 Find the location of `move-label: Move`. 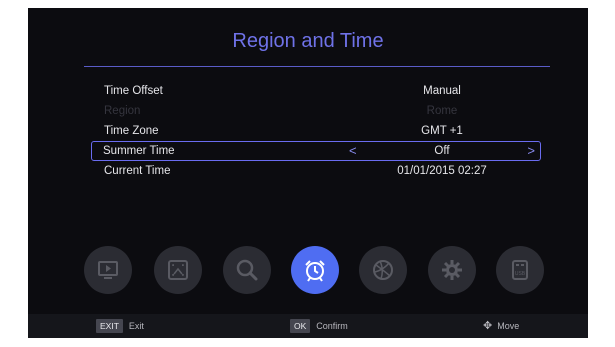

move-label: Move is located at coordinates (508, 326).